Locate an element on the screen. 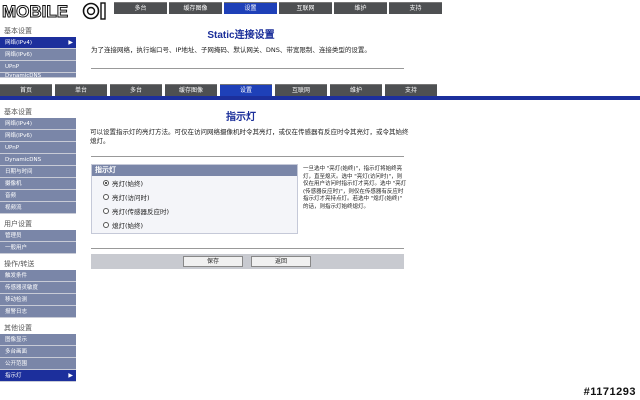  button-bar: 保存 返回 is located at coordinates (247, 261).